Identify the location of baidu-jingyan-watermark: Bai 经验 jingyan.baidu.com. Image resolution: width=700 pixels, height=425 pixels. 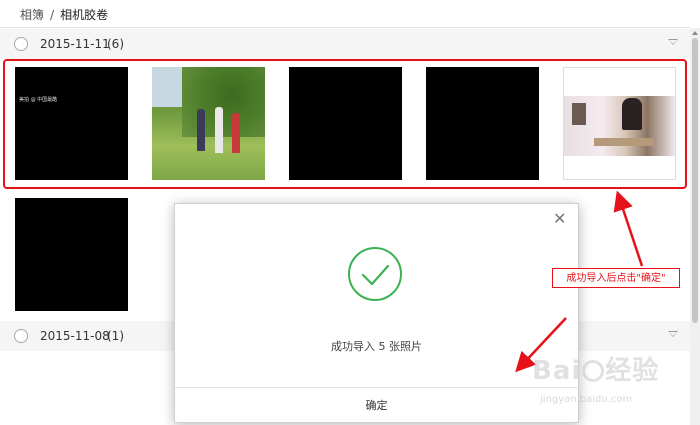
(614, 382).